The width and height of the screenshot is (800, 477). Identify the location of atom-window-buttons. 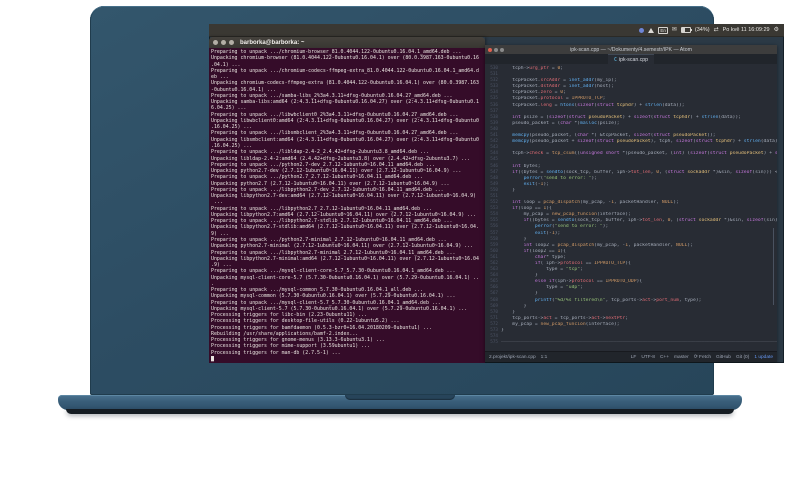
(496, 49).